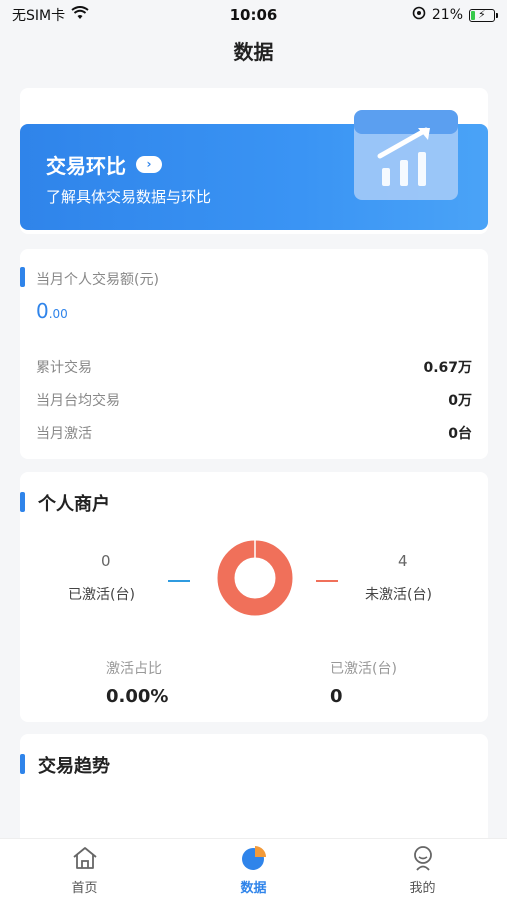 This screenshot has height=900, width=507. What do you see at coordinates (74, 766) in the screenshot?
I see `trend-title: 交易趋势` at bounding box center [74, 766].